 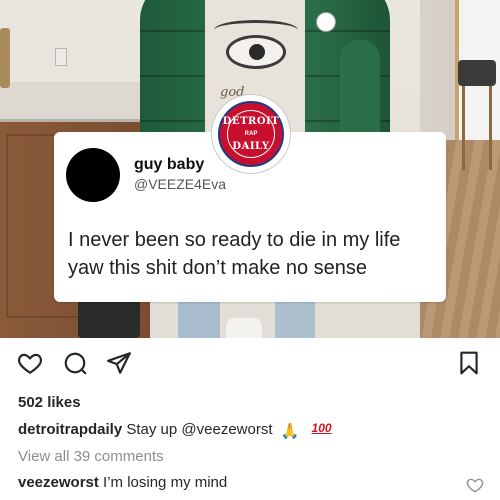 What do you see at coordinates (180, 184) in the screenshot?
I see `tweet-handle: @VEEZE4Eva` at bounding box center [180, 184].